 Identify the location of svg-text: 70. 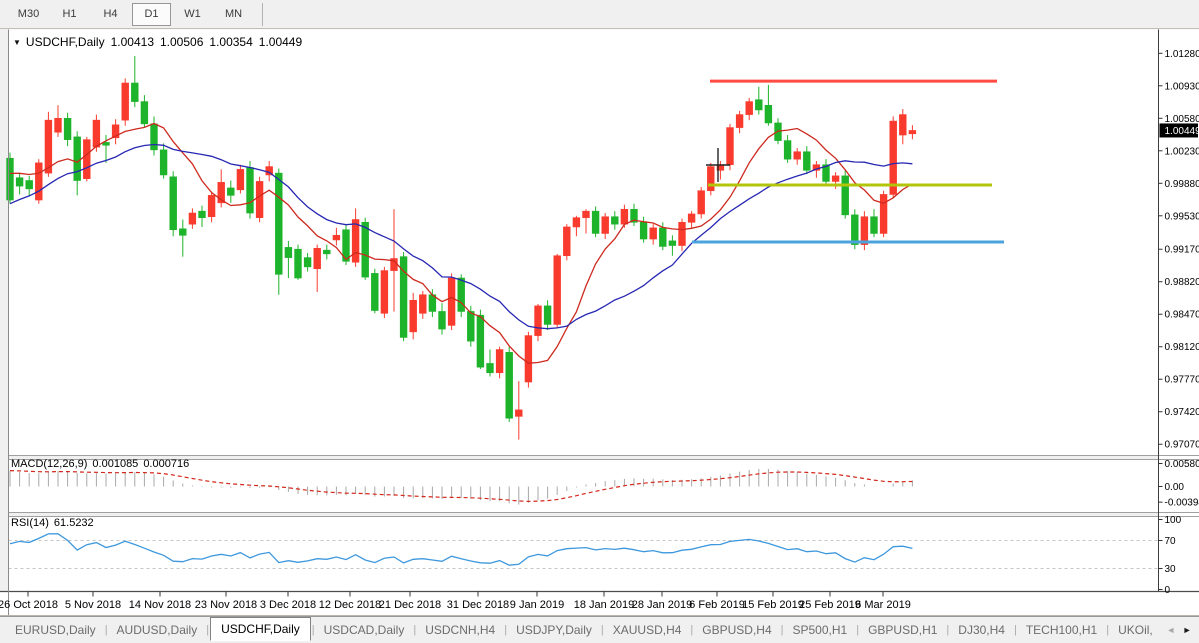
(1171, 541).